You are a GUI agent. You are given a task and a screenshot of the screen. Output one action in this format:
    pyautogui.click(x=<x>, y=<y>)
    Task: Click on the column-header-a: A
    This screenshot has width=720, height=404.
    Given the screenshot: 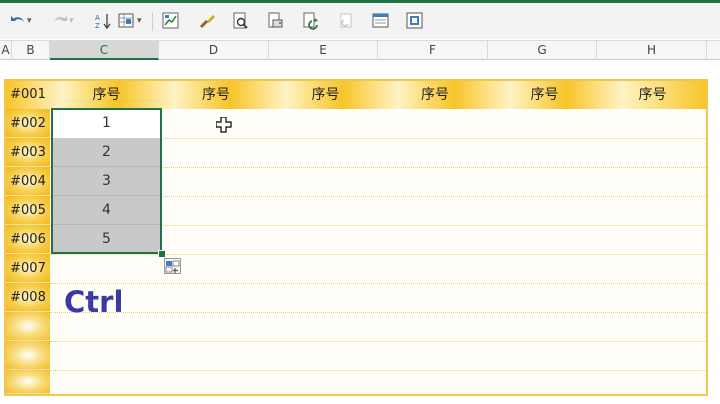 What is the action you would take?
    pyautogui.click(x=6, y=50)
    